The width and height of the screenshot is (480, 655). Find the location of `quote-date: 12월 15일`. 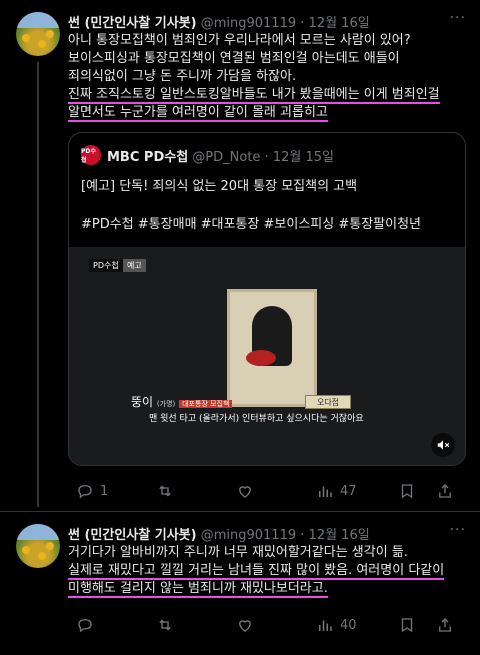

quote-date: 12월 15일 is located at coordinates (303, 157).